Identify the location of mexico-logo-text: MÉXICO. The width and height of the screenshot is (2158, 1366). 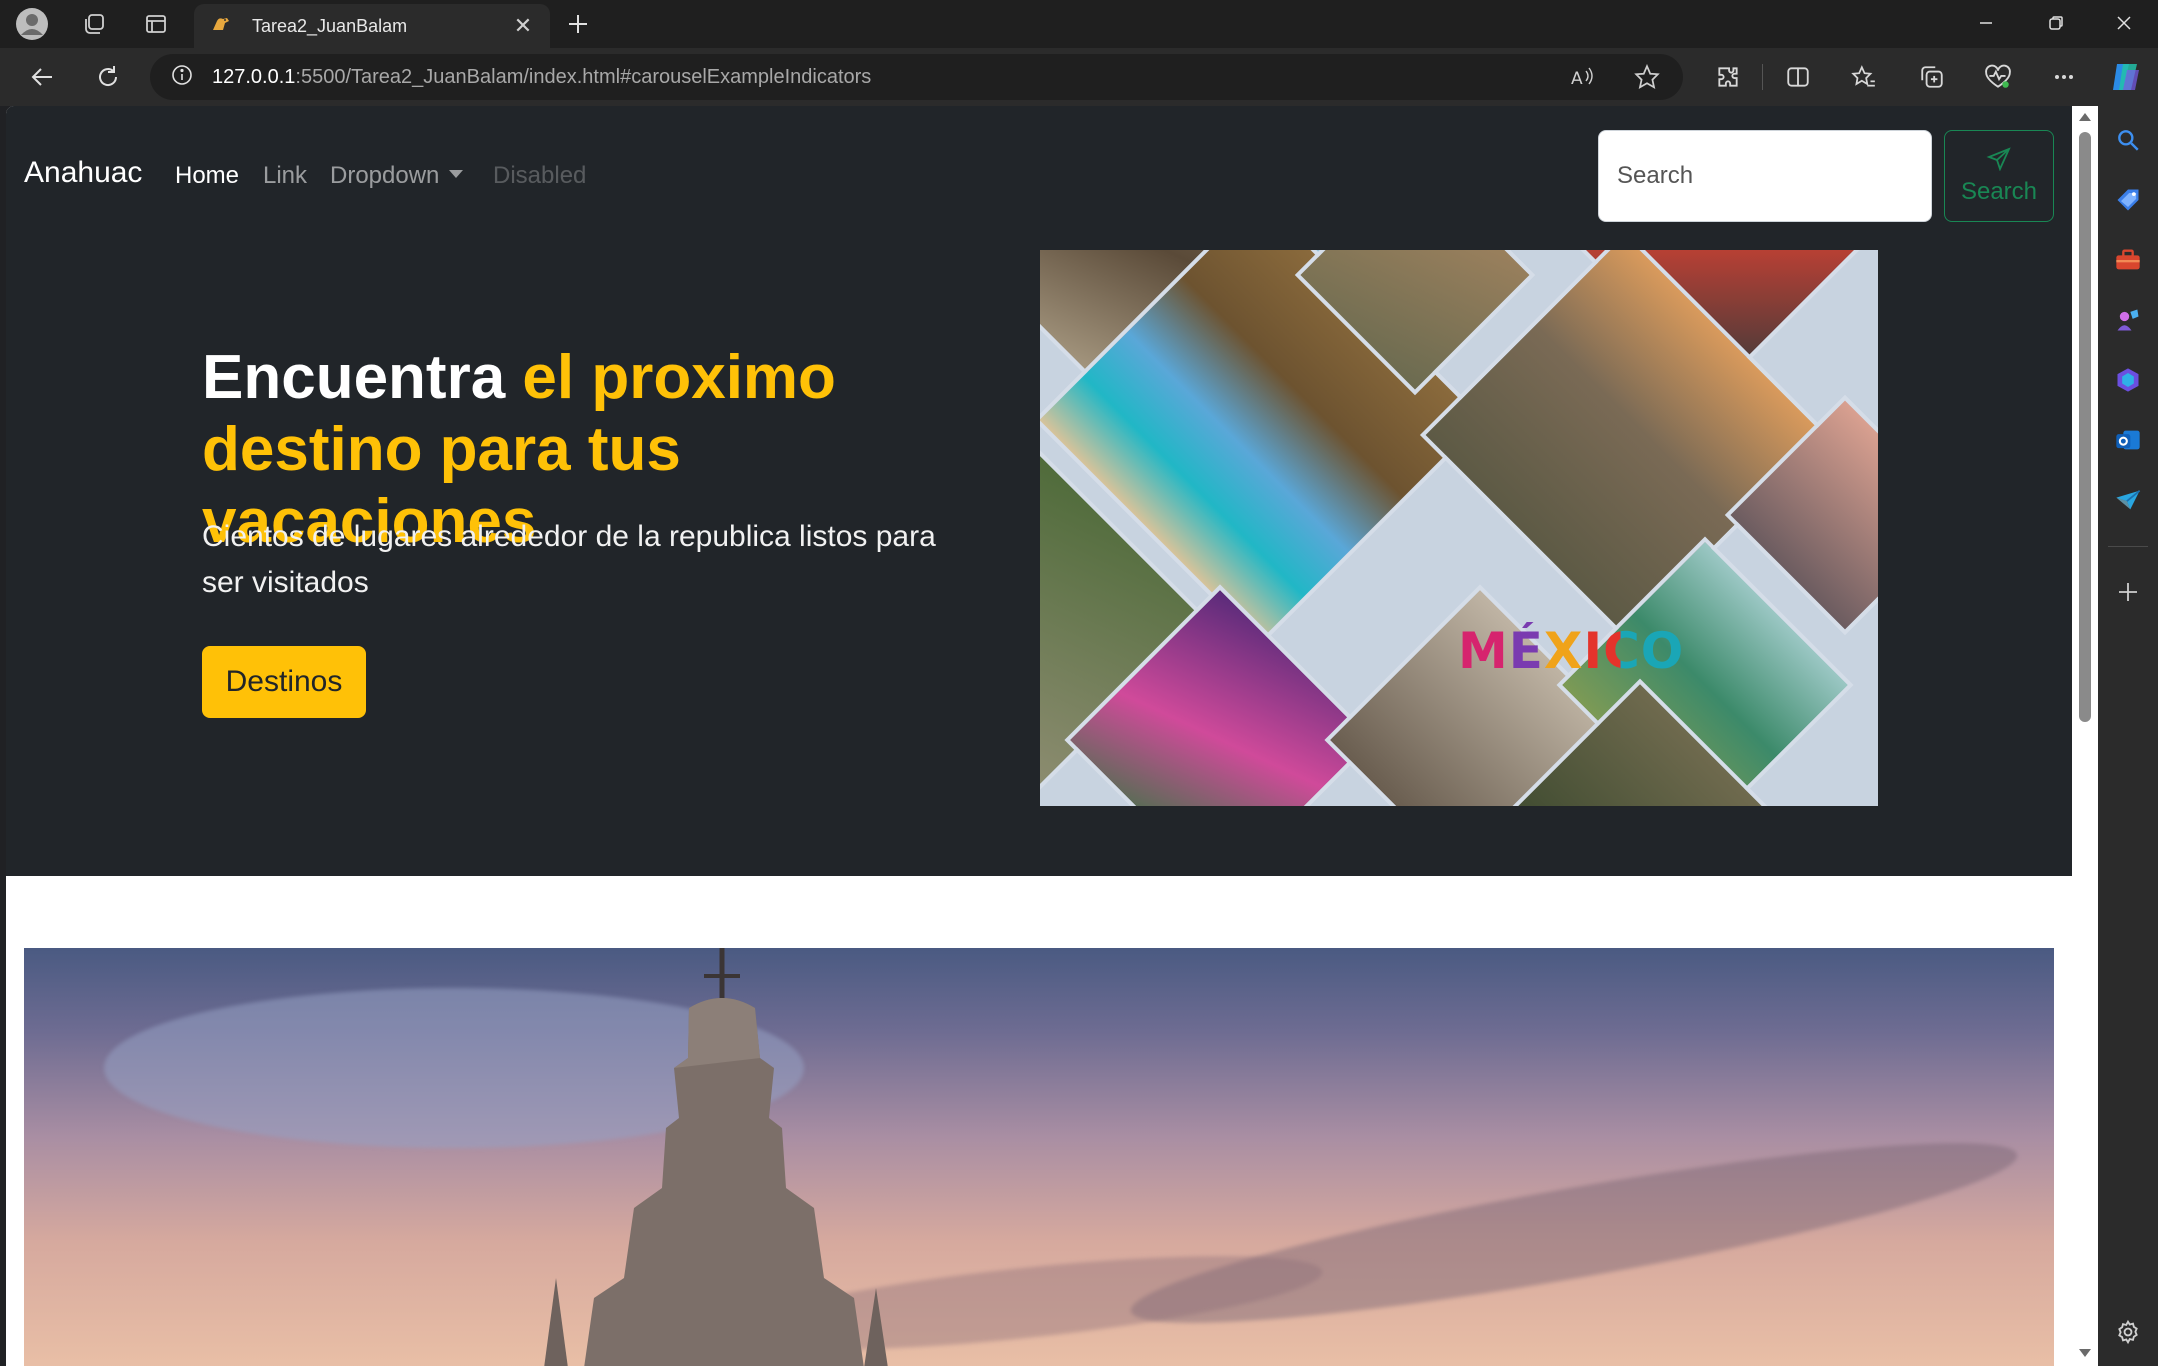
(1571, 651).